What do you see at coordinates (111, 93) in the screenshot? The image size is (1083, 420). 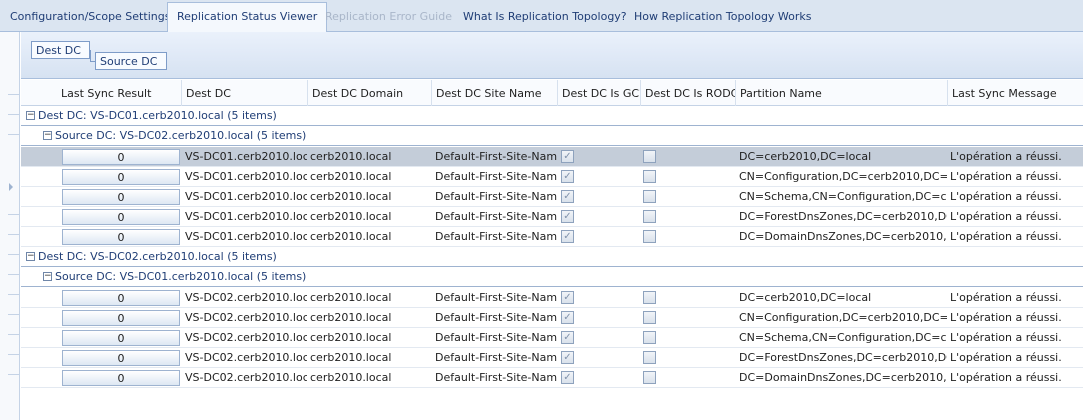 I see `column-header-last-sync-result: Last Sync Result` at bounding box center [111, 93].